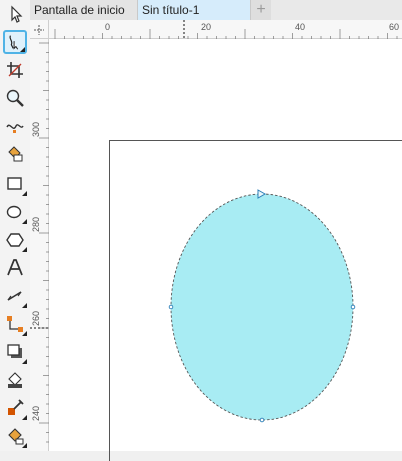  What do you see at coordinates (15, 70) in the screenshot?
I see `crop-tool-icon` at bounding box center [15, 70].